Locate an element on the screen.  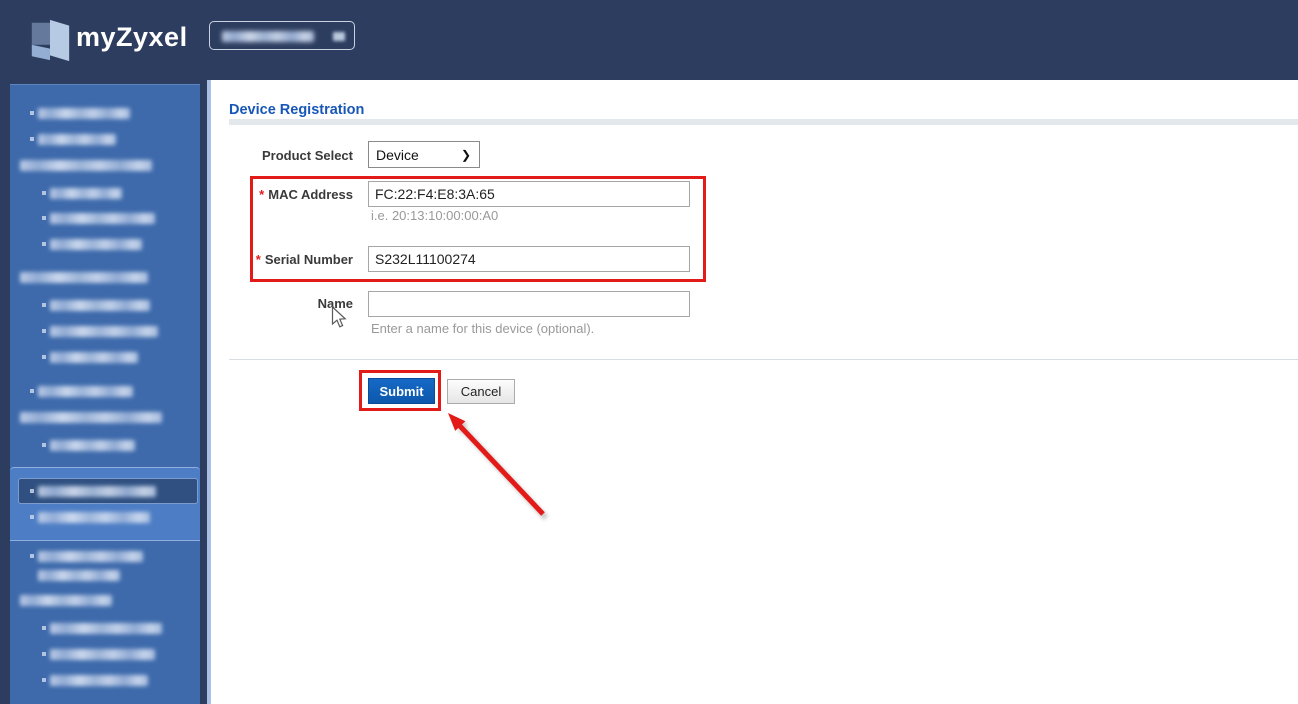
sidebar-item-redacted-line2 is located at coordinates (79, 575).